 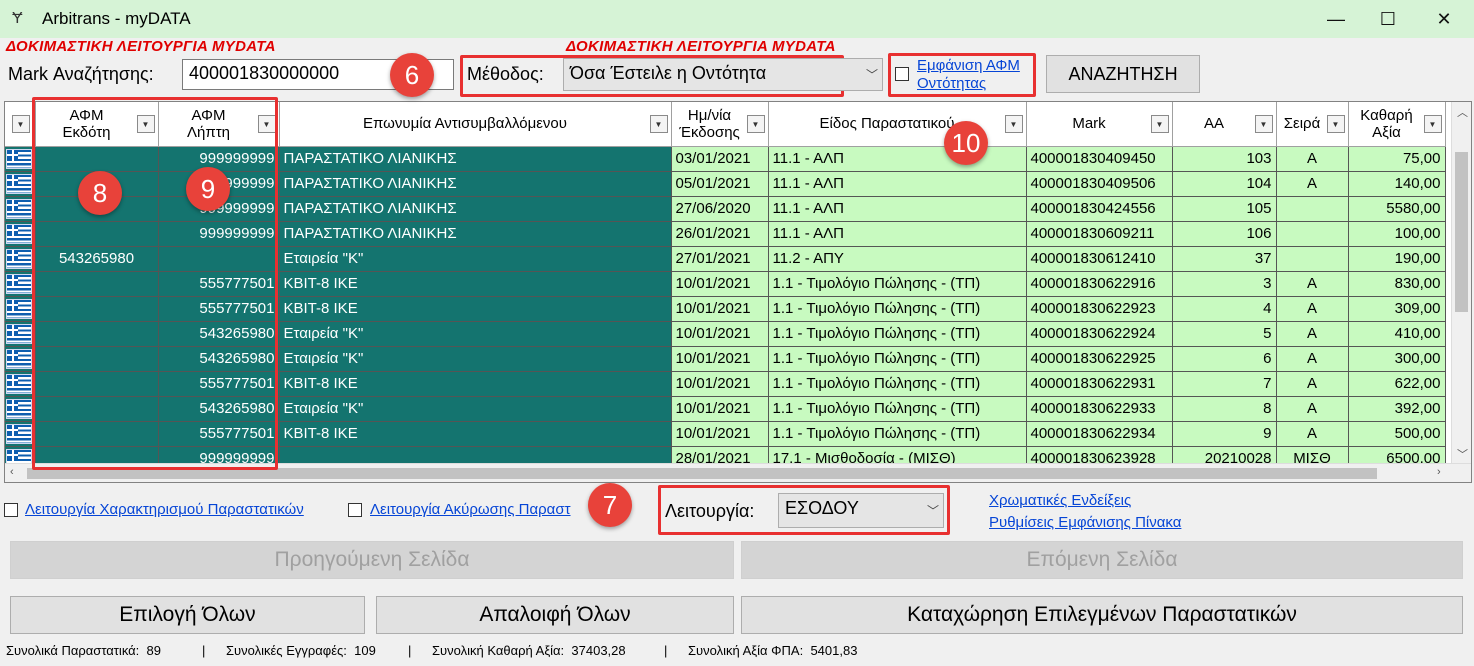 I want to click on aa-cell: 105, so click(x=1224, y=209).